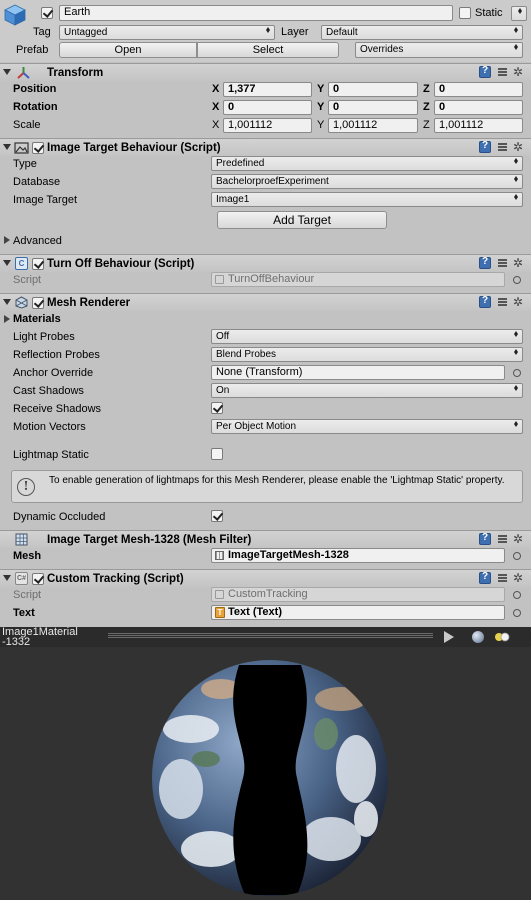 Image resolution: width=531 pixels, height=900 pixels. What do you see at coordinates (215, 89) in the screenshot?
I see `position-x-axis: X` at bounding box center [215, 89].